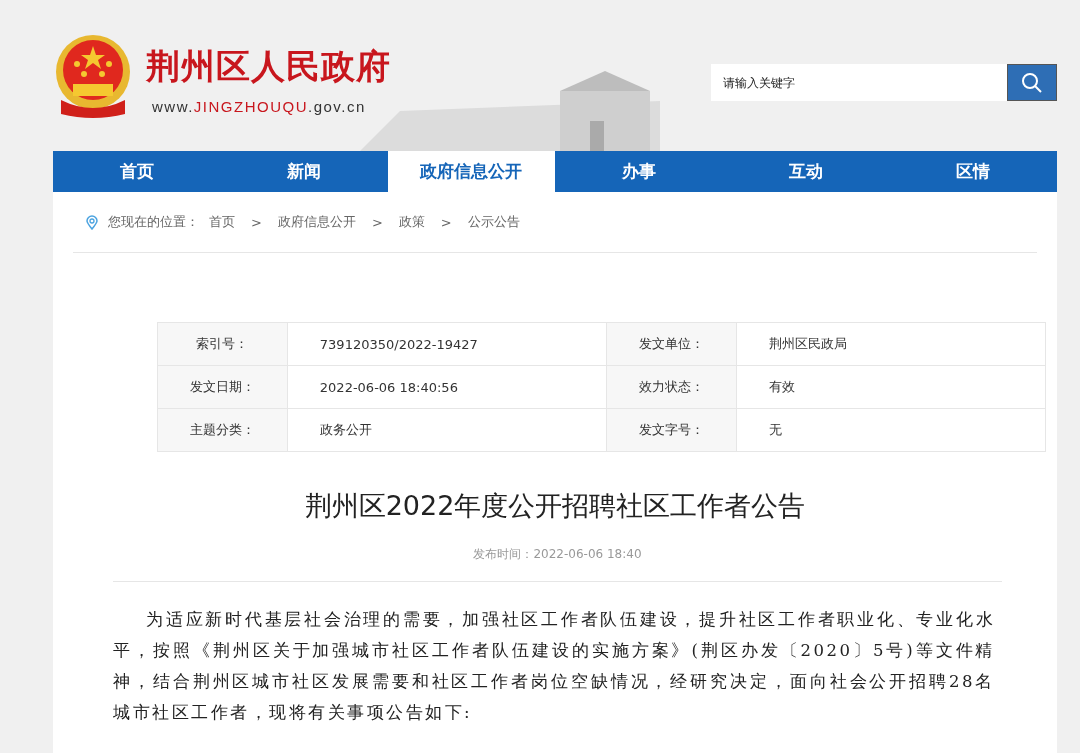 The image size is (1080, 753). Describe the element at coordinates (137, 171) in the screenshot. I see `nav-tab: 首页` at that location.